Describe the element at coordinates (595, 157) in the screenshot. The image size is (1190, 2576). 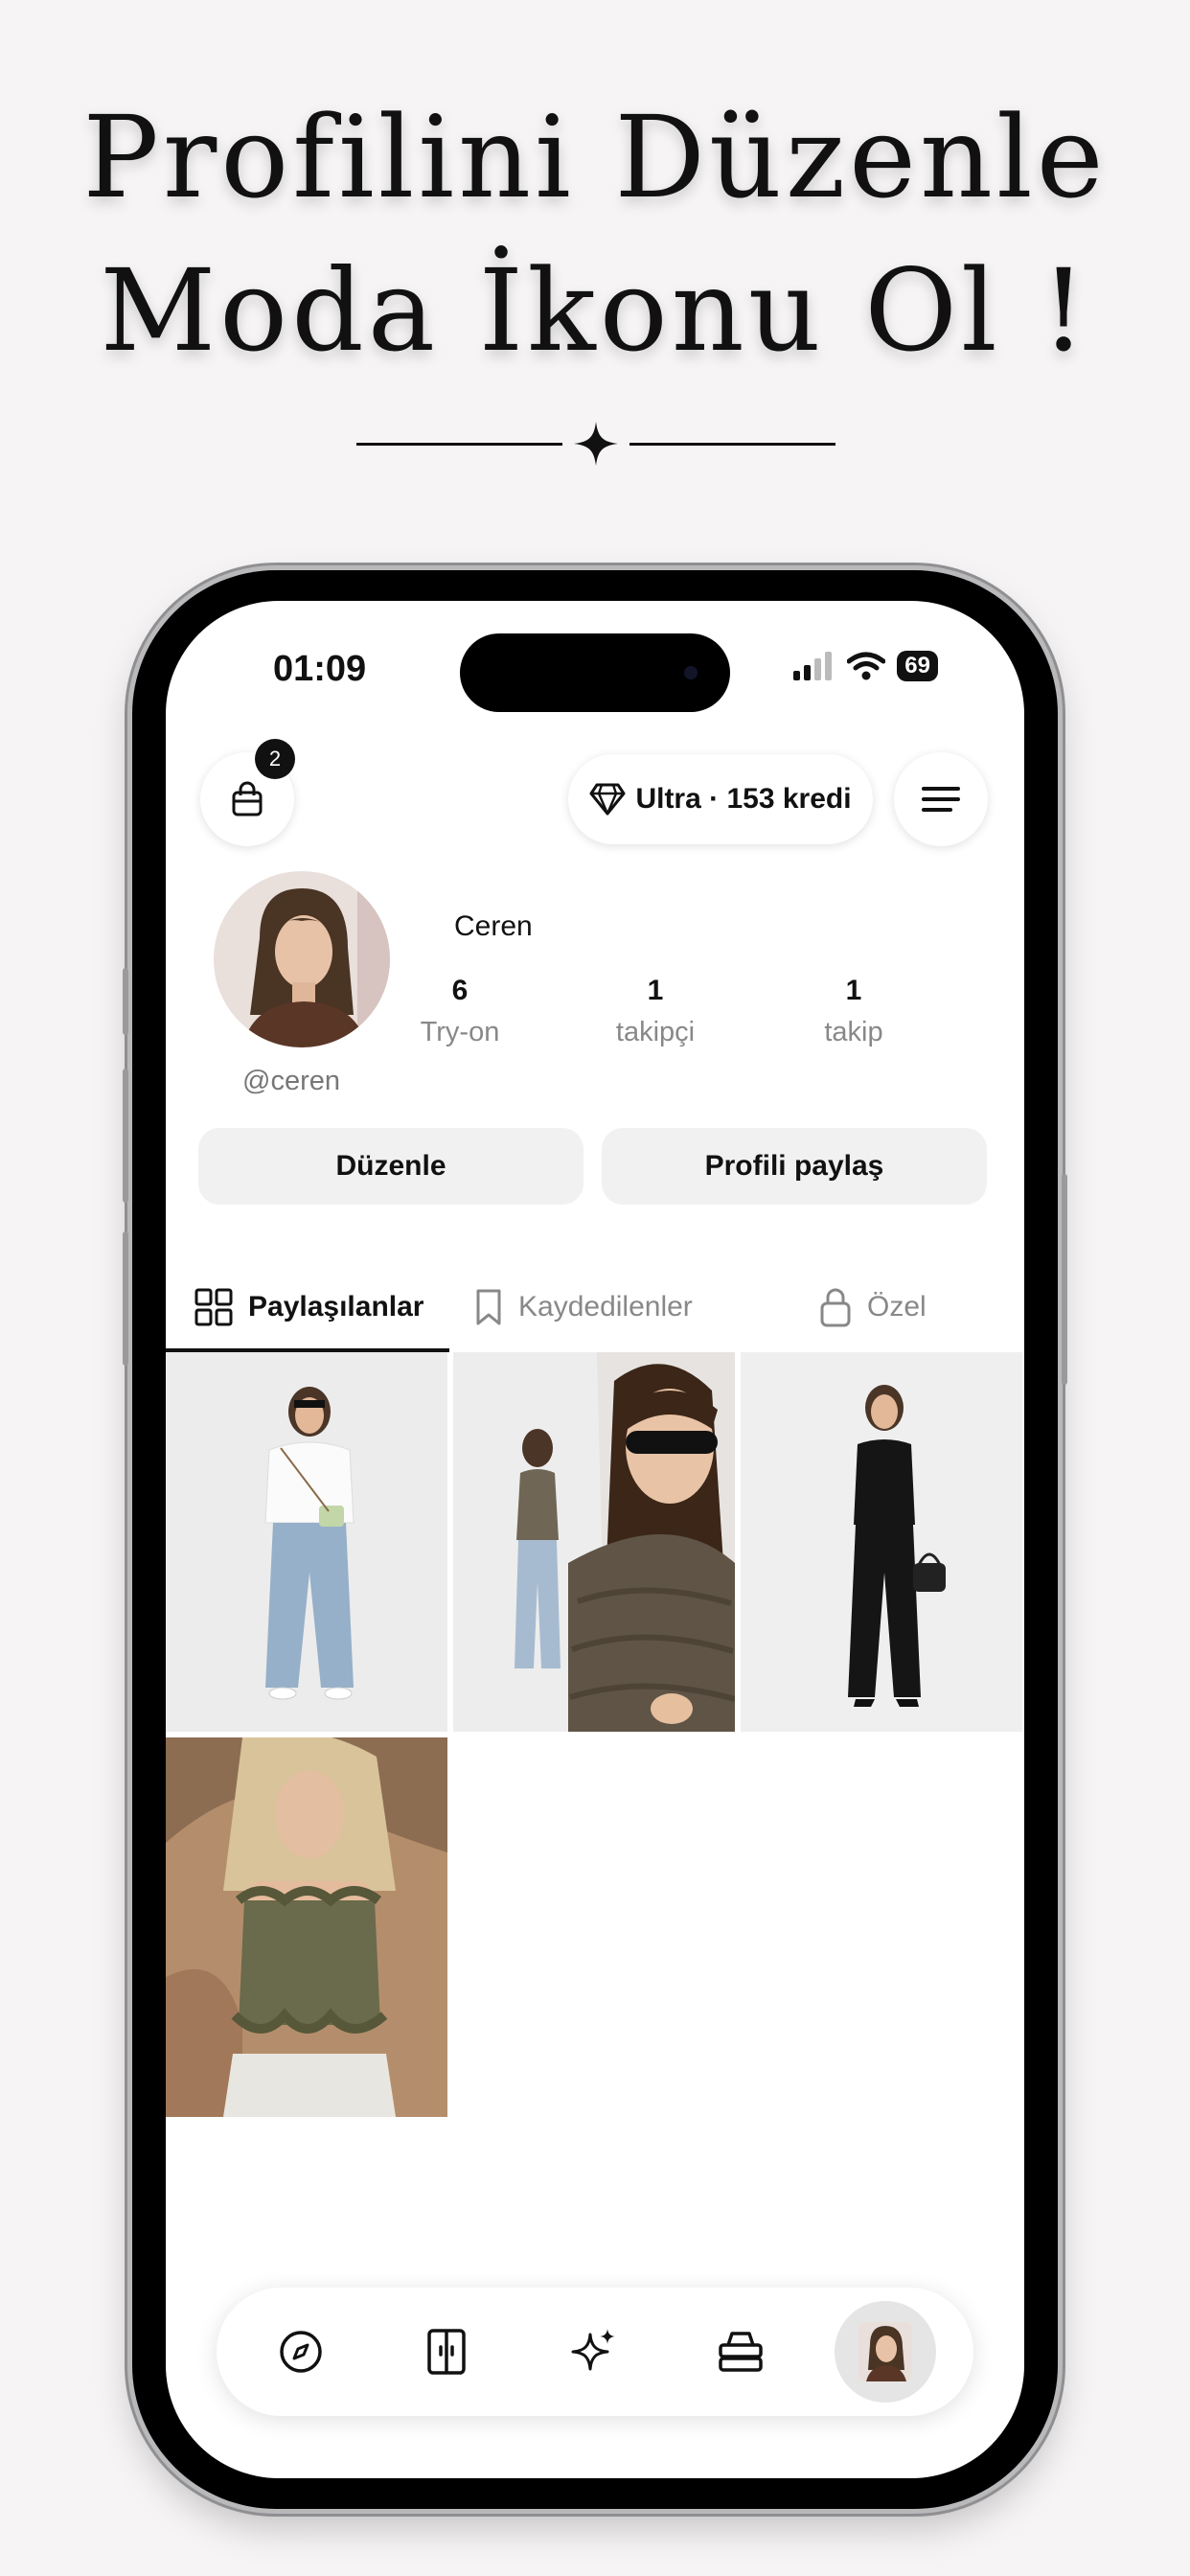
I see `headline-line-1: Profilini Düzenle` at that location.